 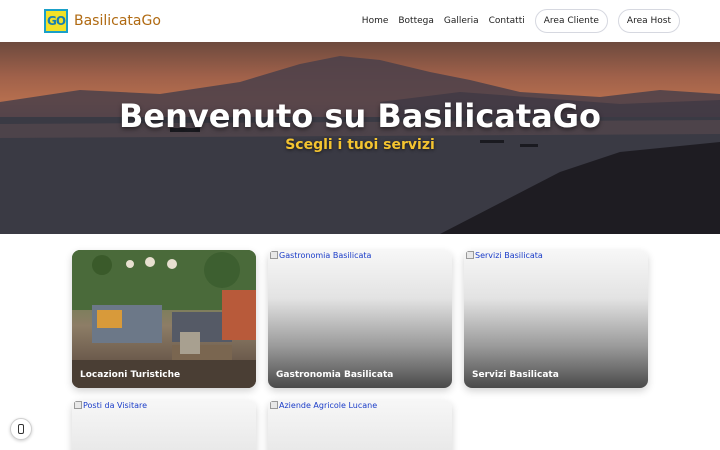 I want to click on nav-contatti: Contatti, so click(x=507, y=21).